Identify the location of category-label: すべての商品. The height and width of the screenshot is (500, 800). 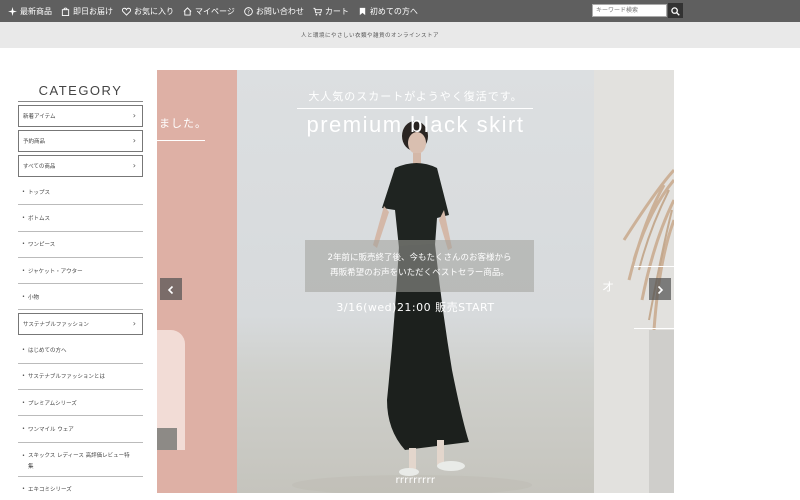
(39, 167).